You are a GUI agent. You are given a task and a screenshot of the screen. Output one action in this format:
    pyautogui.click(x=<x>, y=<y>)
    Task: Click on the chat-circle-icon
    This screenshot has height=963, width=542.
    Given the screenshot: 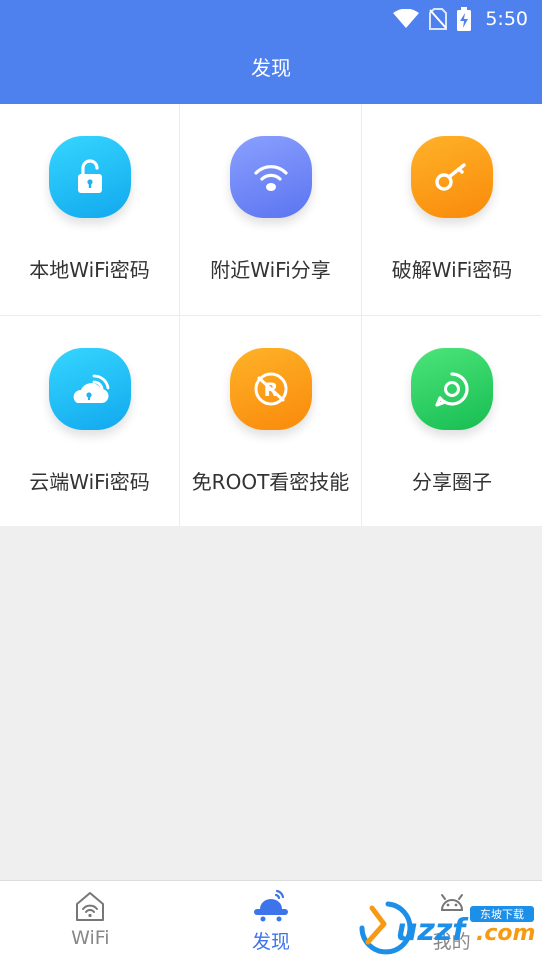 What is the action you would take?
    pyautogui.click(x=452, y=389)
    